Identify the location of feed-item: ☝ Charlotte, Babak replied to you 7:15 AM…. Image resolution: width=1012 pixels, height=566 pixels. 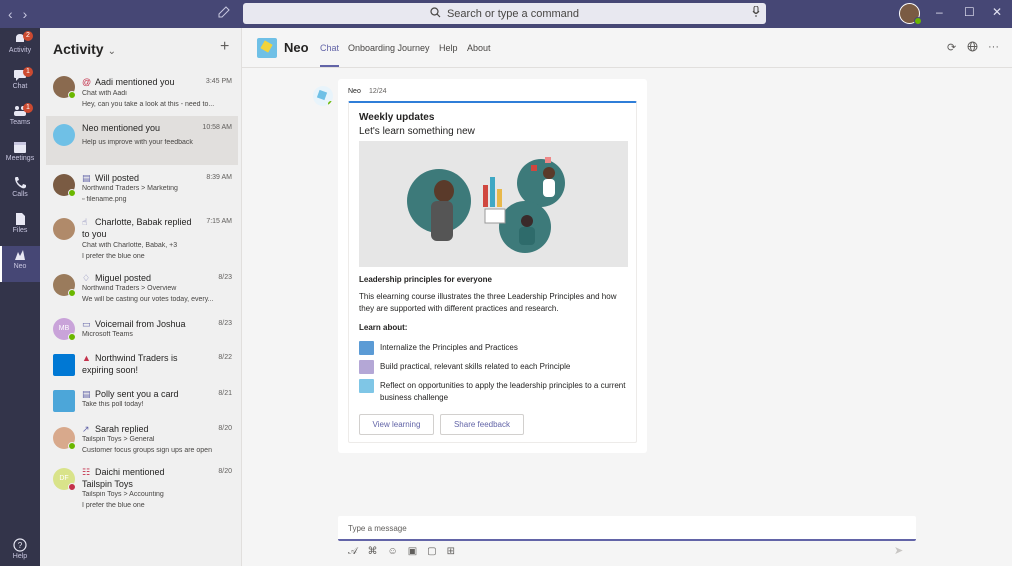
(142, 238).